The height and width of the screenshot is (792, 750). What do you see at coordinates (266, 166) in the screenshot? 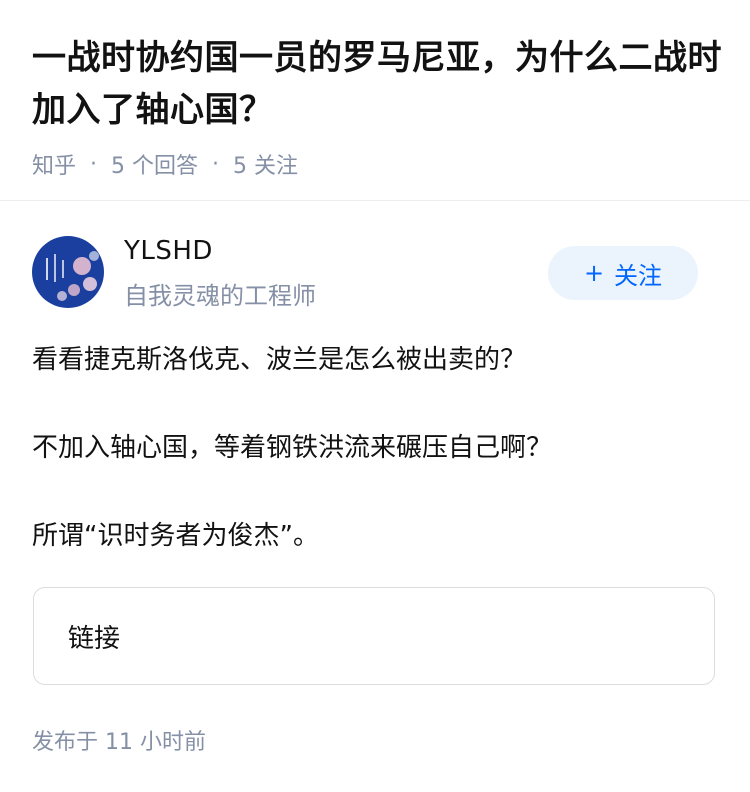
I see `follower-count: 5 关注` at bounding box center [266, 166].